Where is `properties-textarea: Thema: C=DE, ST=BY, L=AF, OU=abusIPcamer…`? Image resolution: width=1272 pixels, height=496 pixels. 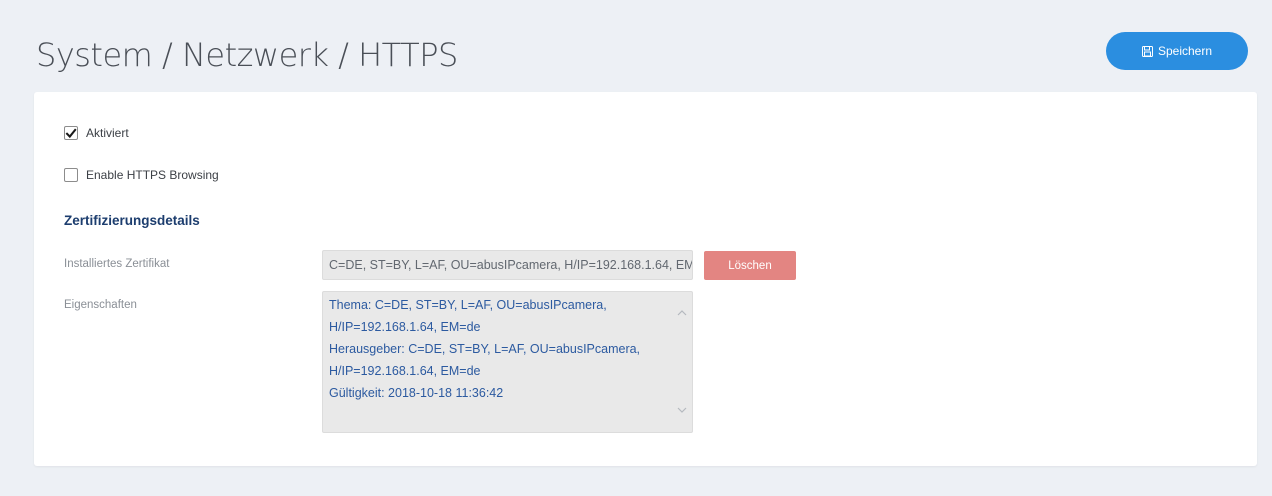 properties-textarea: Thema: C=DE, ST=BY, L=AF, OU=abusIPcamer… is located at coordinates (507, 362).